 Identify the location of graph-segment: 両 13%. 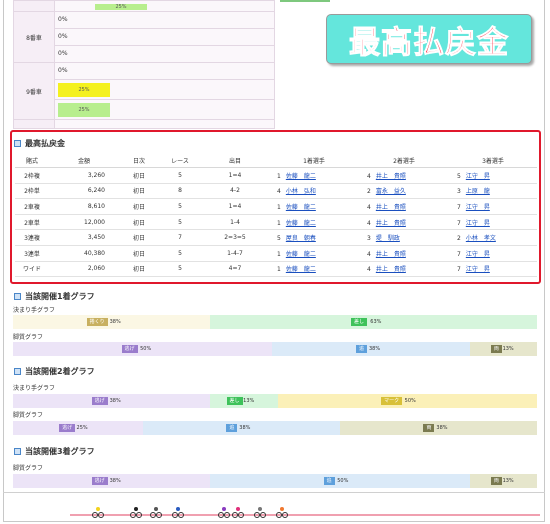
(503, 349).